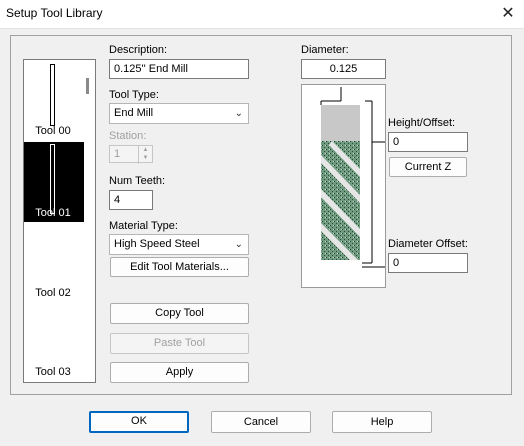 The width and height of the screenshot is (524, 446). What do you see at coordinates (340, 123) in the screenshot?
I see `tool-shank-shape` at bounding box center [340, 123].